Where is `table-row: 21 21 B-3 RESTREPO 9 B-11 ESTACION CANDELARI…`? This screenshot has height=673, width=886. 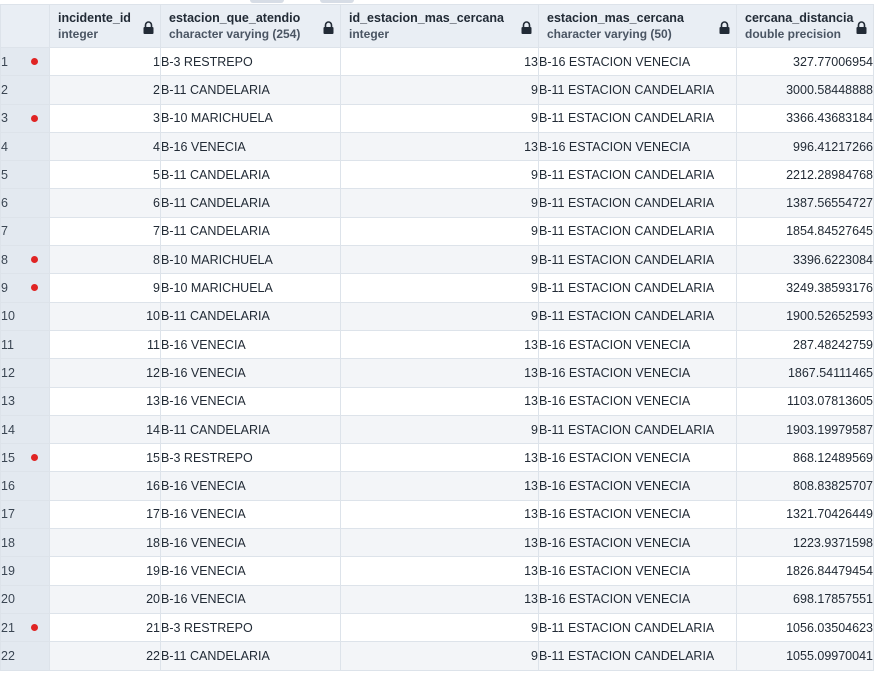 table-row: 21 21 B-3 RESTREPO 9 B-11 ESTACION CANDELARI… is located at coordinates (437, 627).